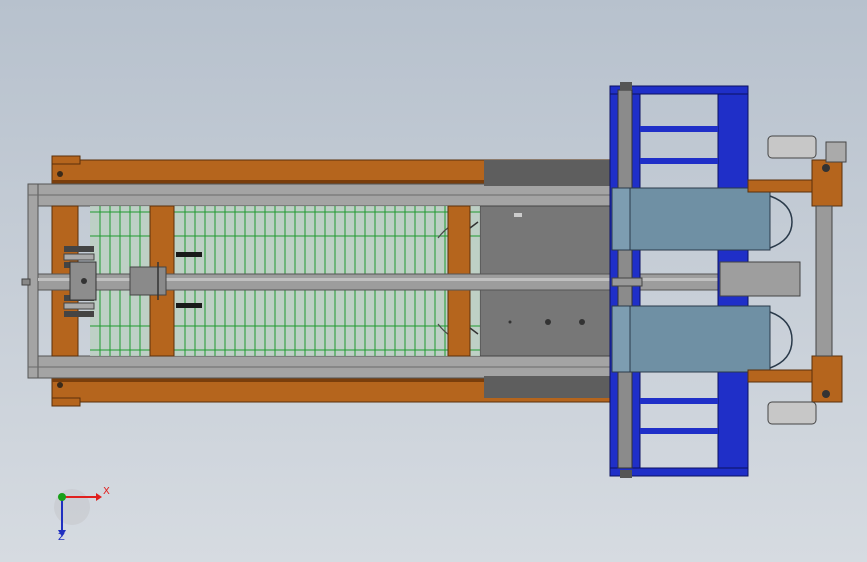 The height and width of the screenshot is (562, 867). I want to click on z-axis-label: Z, so click(61, 537).